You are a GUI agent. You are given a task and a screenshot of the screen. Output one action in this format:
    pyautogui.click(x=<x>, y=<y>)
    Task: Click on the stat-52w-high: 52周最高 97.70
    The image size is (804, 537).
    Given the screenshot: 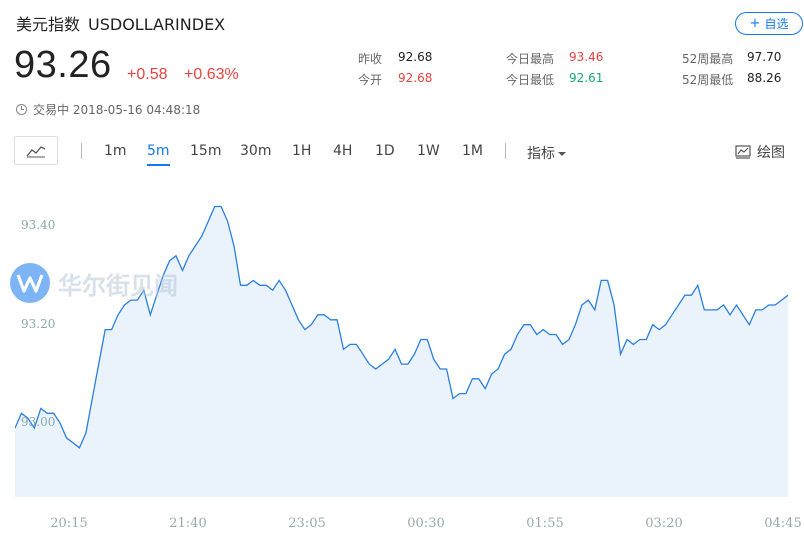 What is the action you would take?
    pyautogui.click(x=737, y=58)
    